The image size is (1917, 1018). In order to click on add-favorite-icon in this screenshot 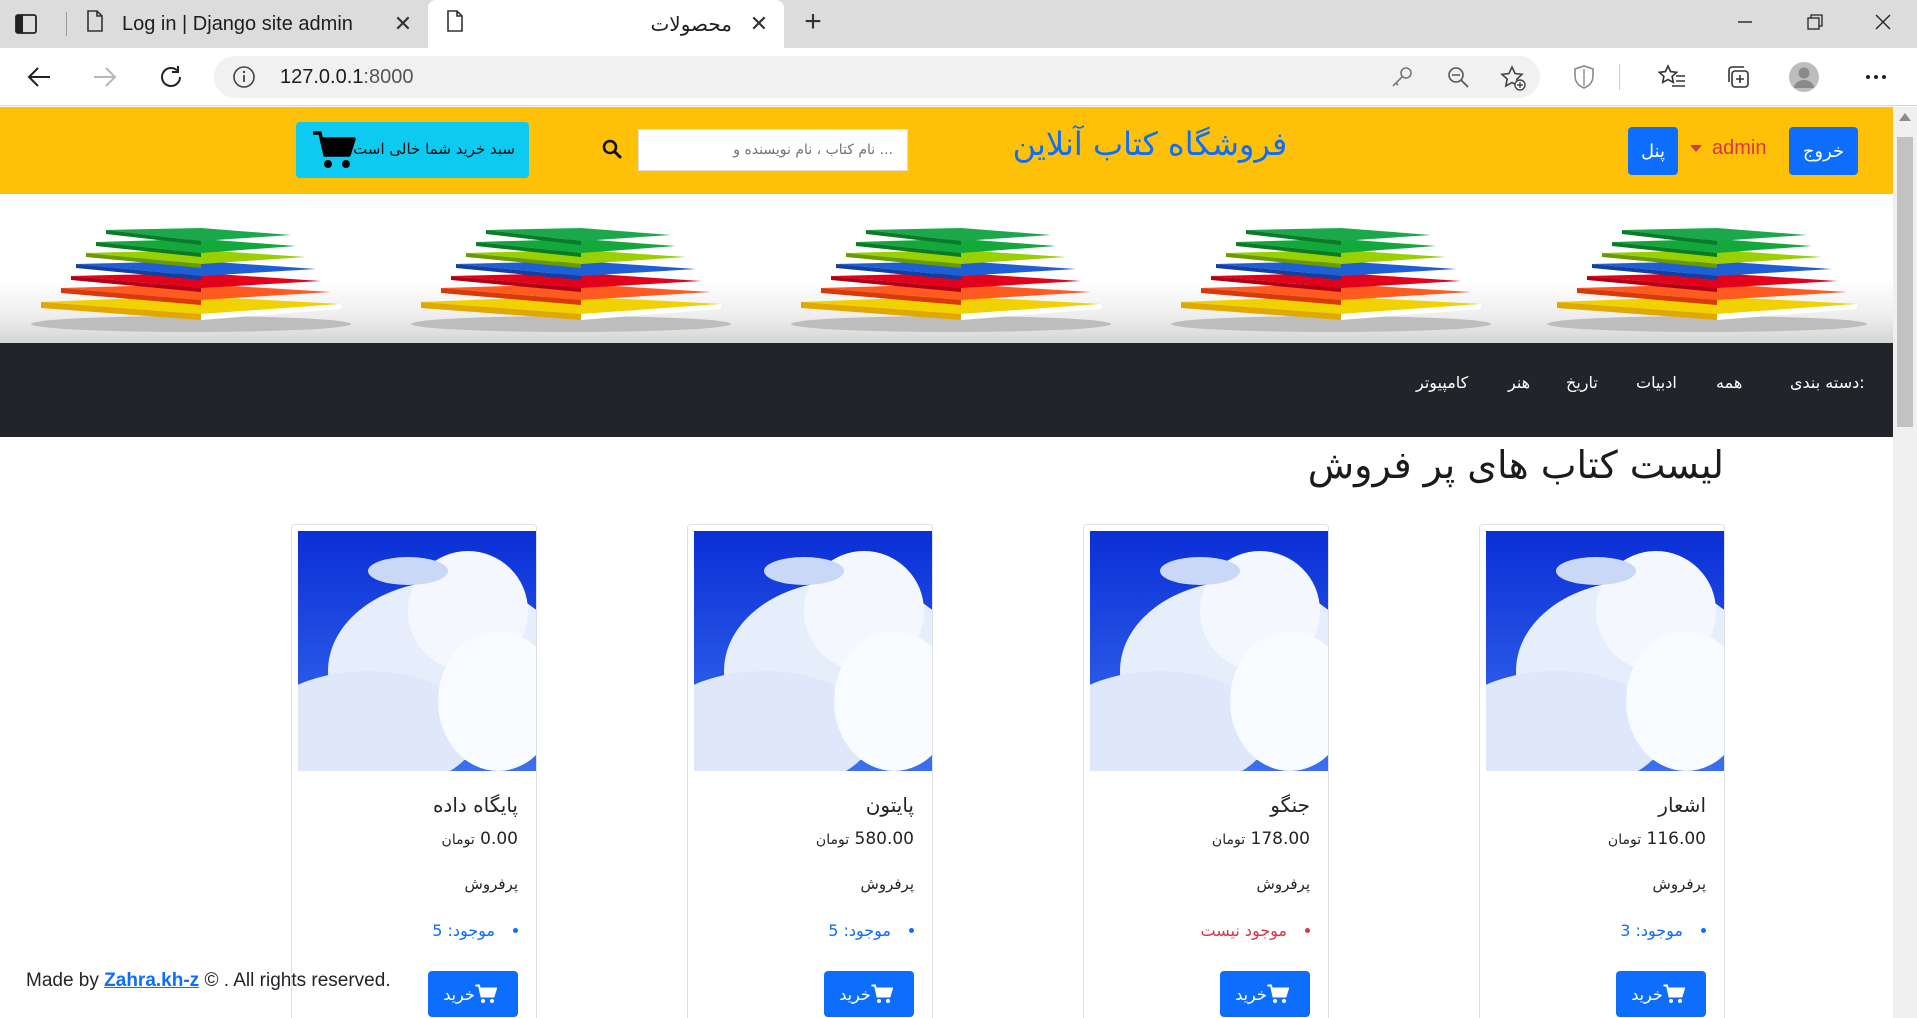, I will do `click(1513, 80)`.